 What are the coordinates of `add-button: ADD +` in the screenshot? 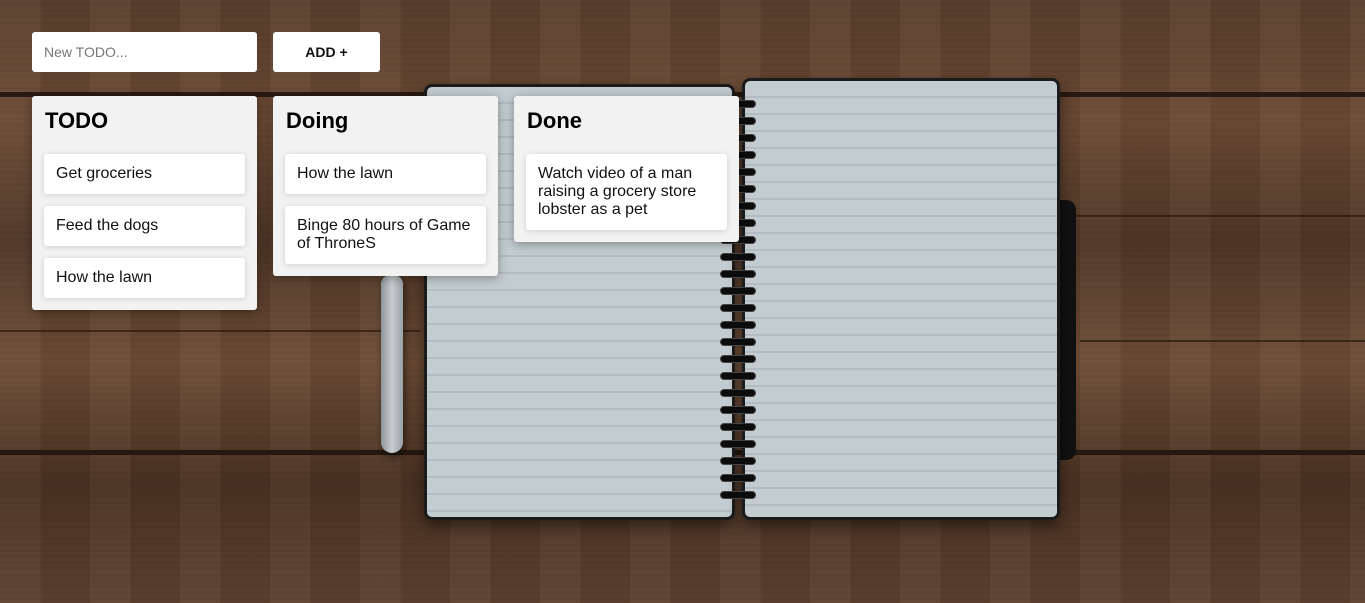 It's located at (326, 52).